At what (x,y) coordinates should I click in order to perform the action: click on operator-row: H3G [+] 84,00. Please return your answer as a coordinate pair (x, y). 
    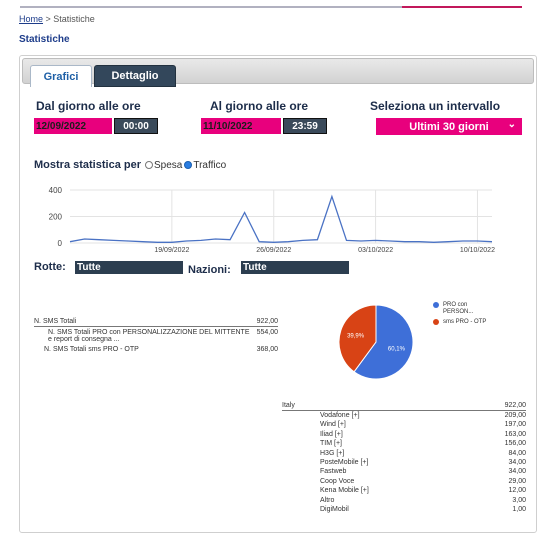
    Looking at the image, I should click on (404, 454).